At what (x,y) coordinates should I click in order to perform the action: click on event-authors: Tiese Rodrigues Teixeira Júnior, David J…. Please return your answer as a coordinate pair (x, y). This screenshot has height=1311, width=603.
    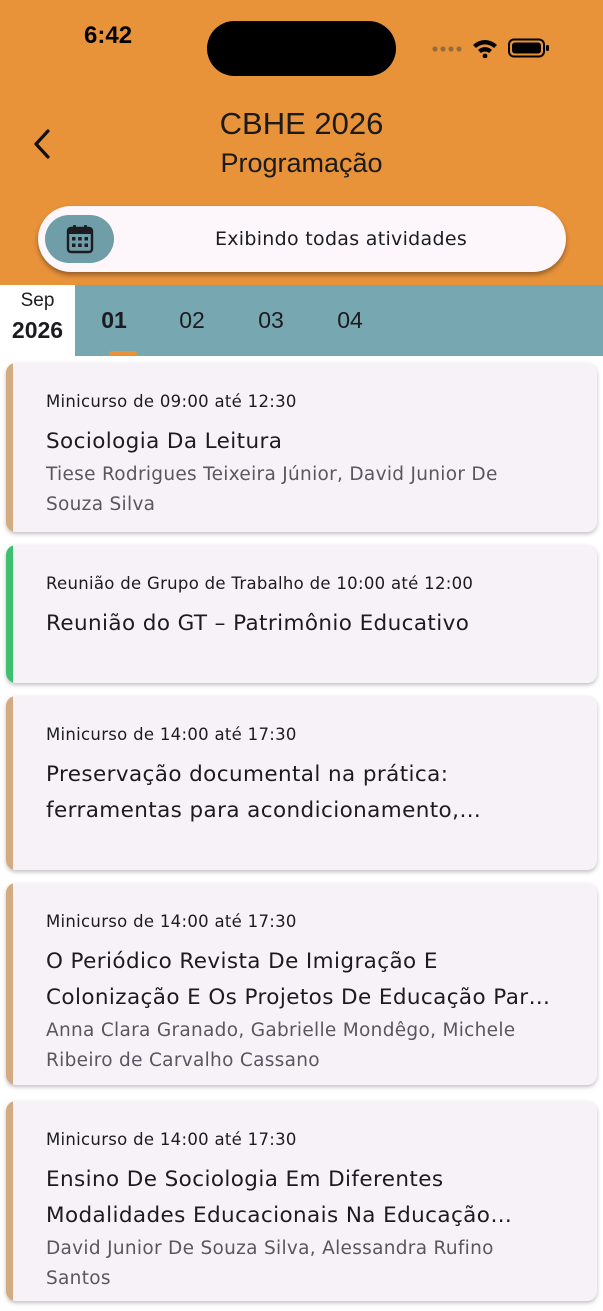
    Looking at the image, I should click on (272, 489).